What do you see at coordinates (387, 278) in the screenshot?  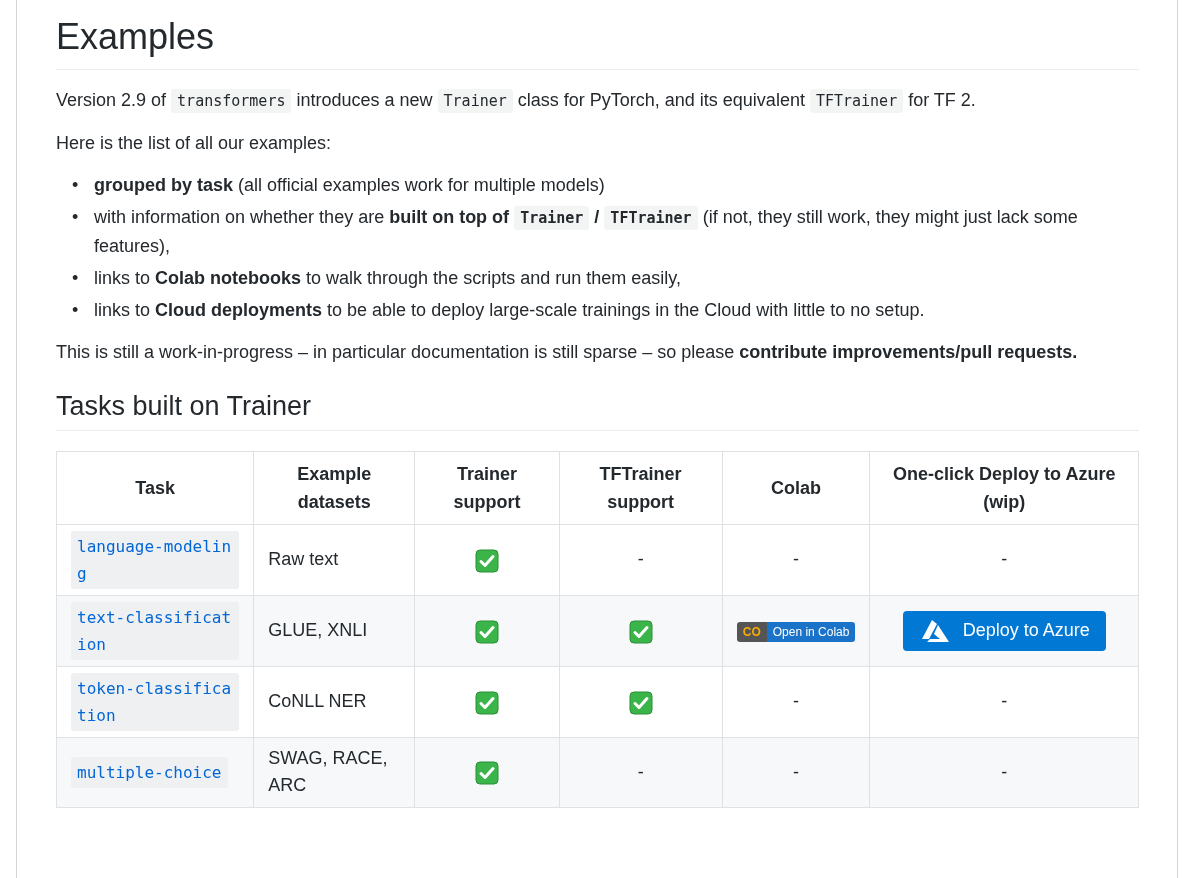 I see `bullet-text: links to Colab notebooks to walk through the scripts and run them easily,` at bounding box center [387, 278].